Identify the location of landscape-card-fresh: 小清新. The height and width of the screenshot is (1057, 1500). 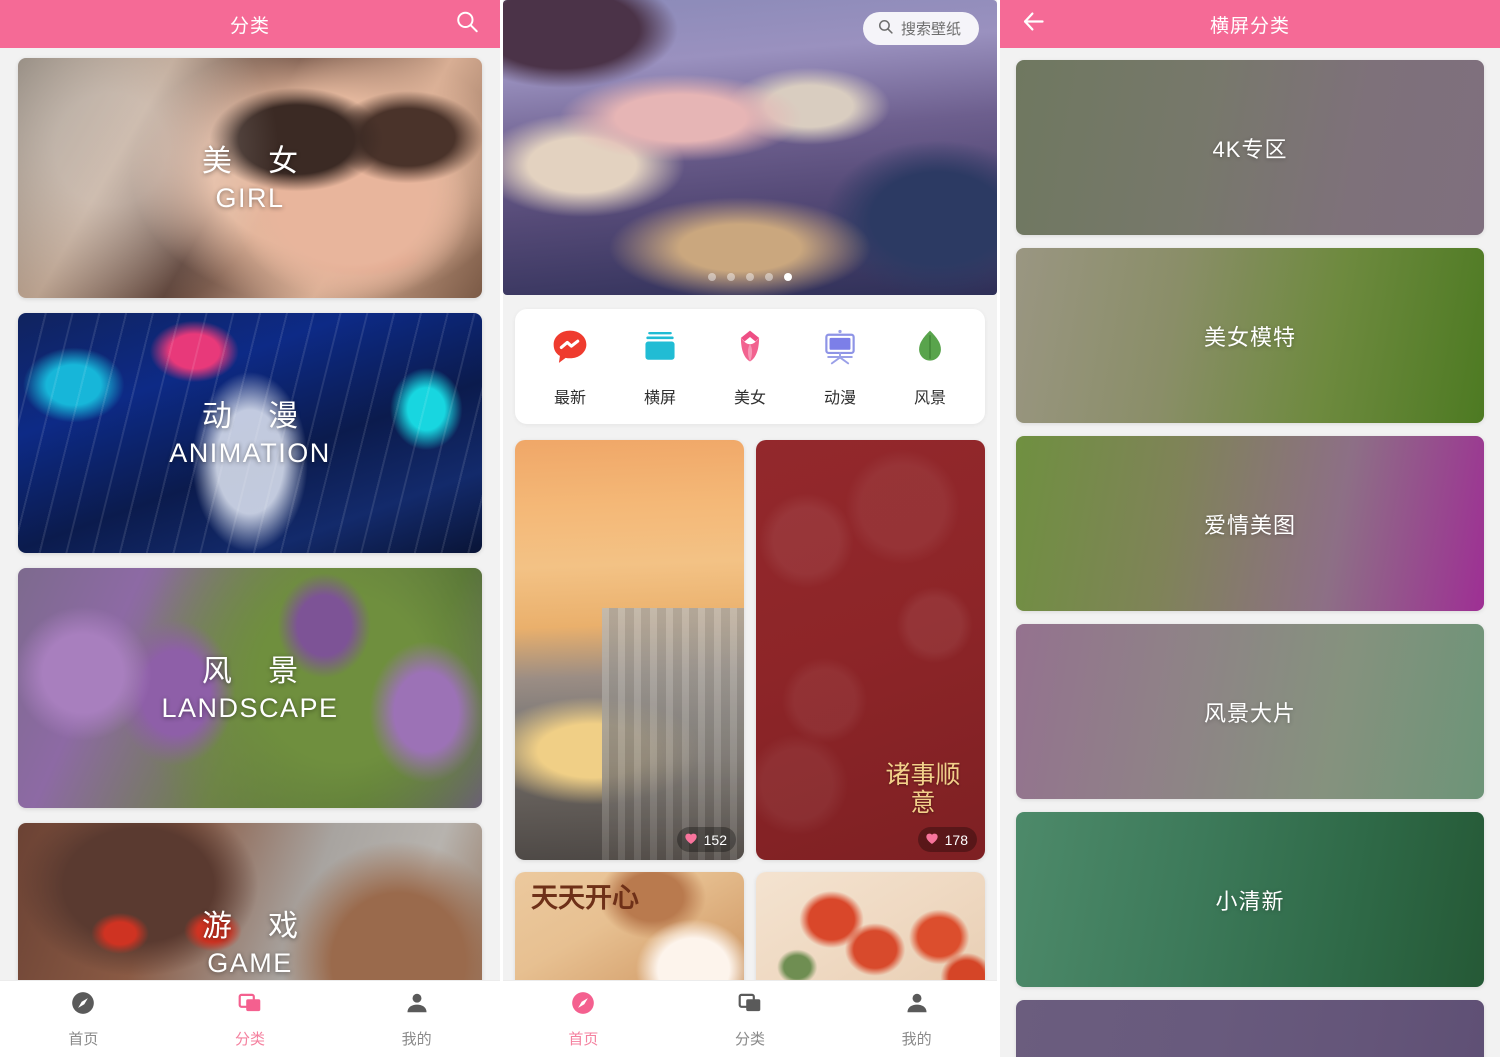
(1250, 899).